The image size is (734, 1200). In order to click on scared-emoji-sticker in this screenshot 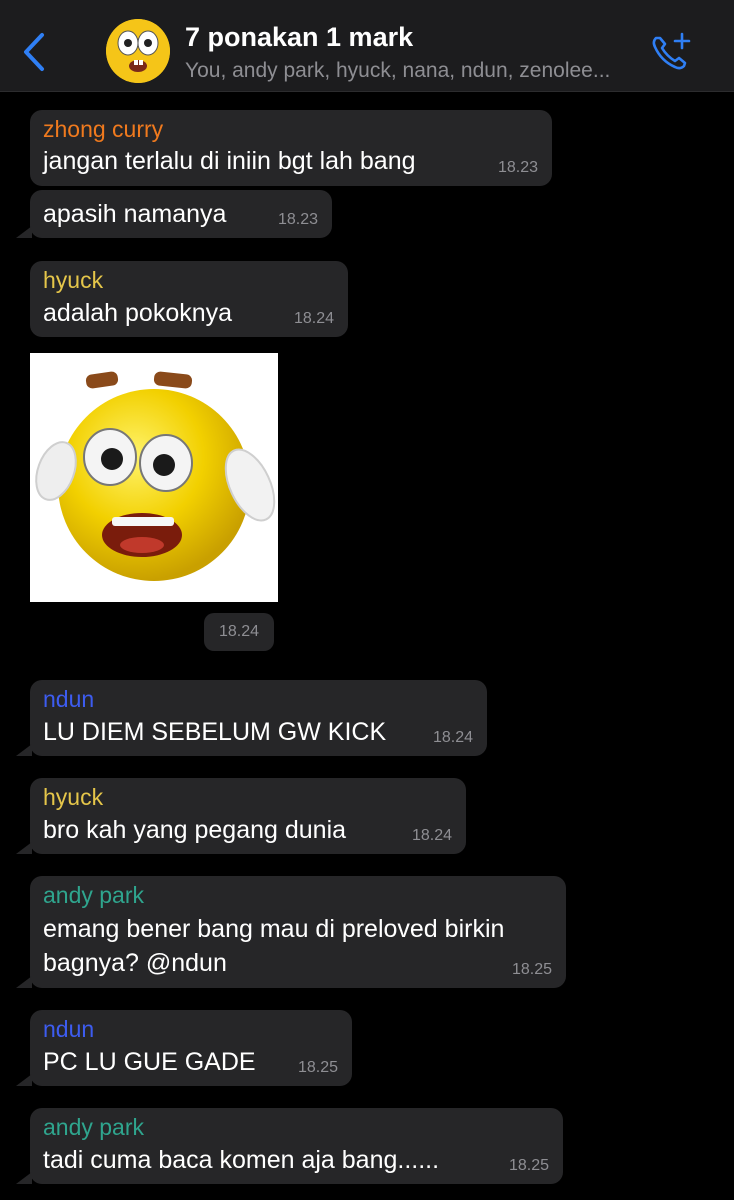, I will do `click(155, 476)`.